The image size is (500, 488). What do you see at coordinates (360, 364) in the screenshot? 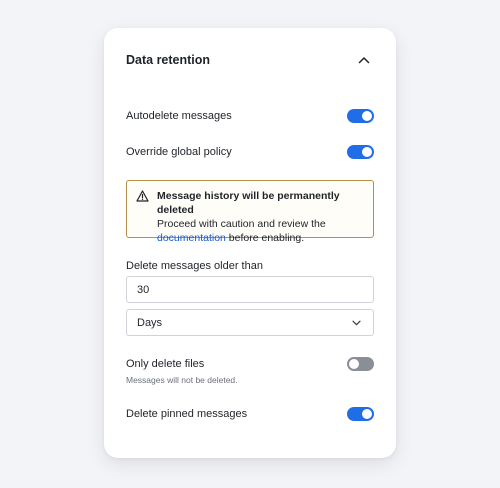
I see `only-delete-files-toggle` at bounding box center [360, 364].